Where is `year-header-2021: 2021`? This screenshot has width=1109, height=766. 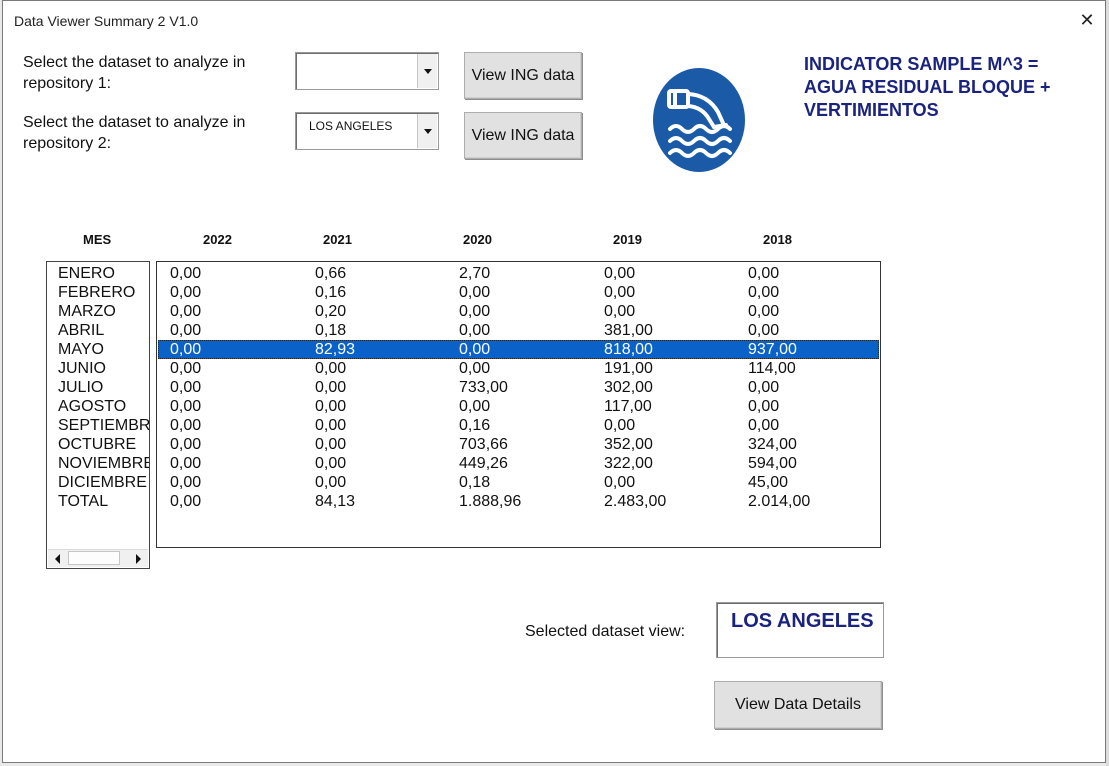 year-header-2021: 2021 is located at coordinates (337, 239).